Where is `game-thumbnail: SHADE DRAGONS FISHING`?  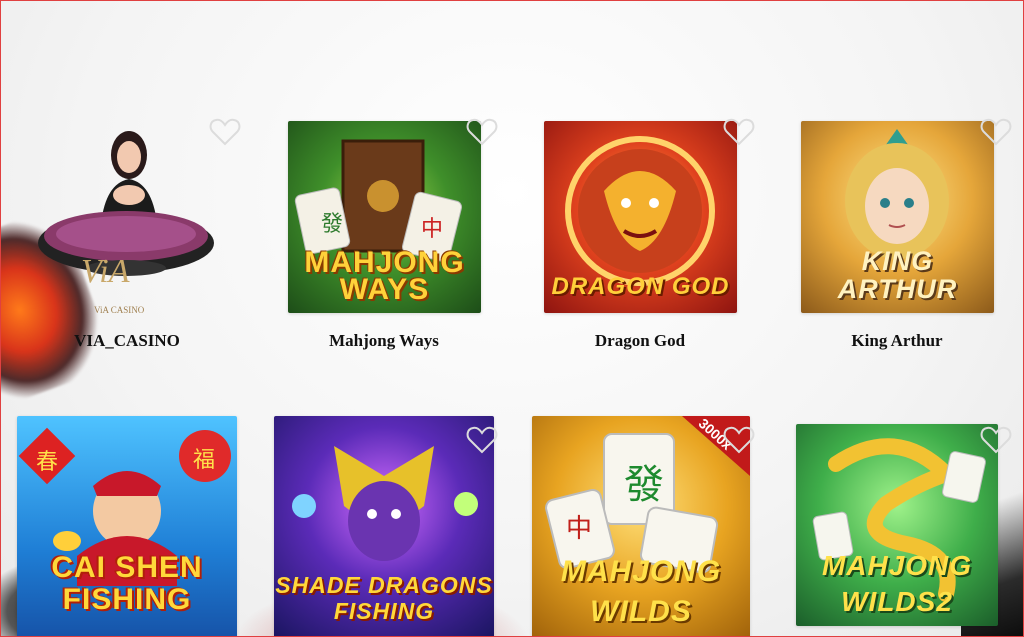 game-thumbnail: SHADE DRAGONS FISHING is located at coordinates (384, 526).